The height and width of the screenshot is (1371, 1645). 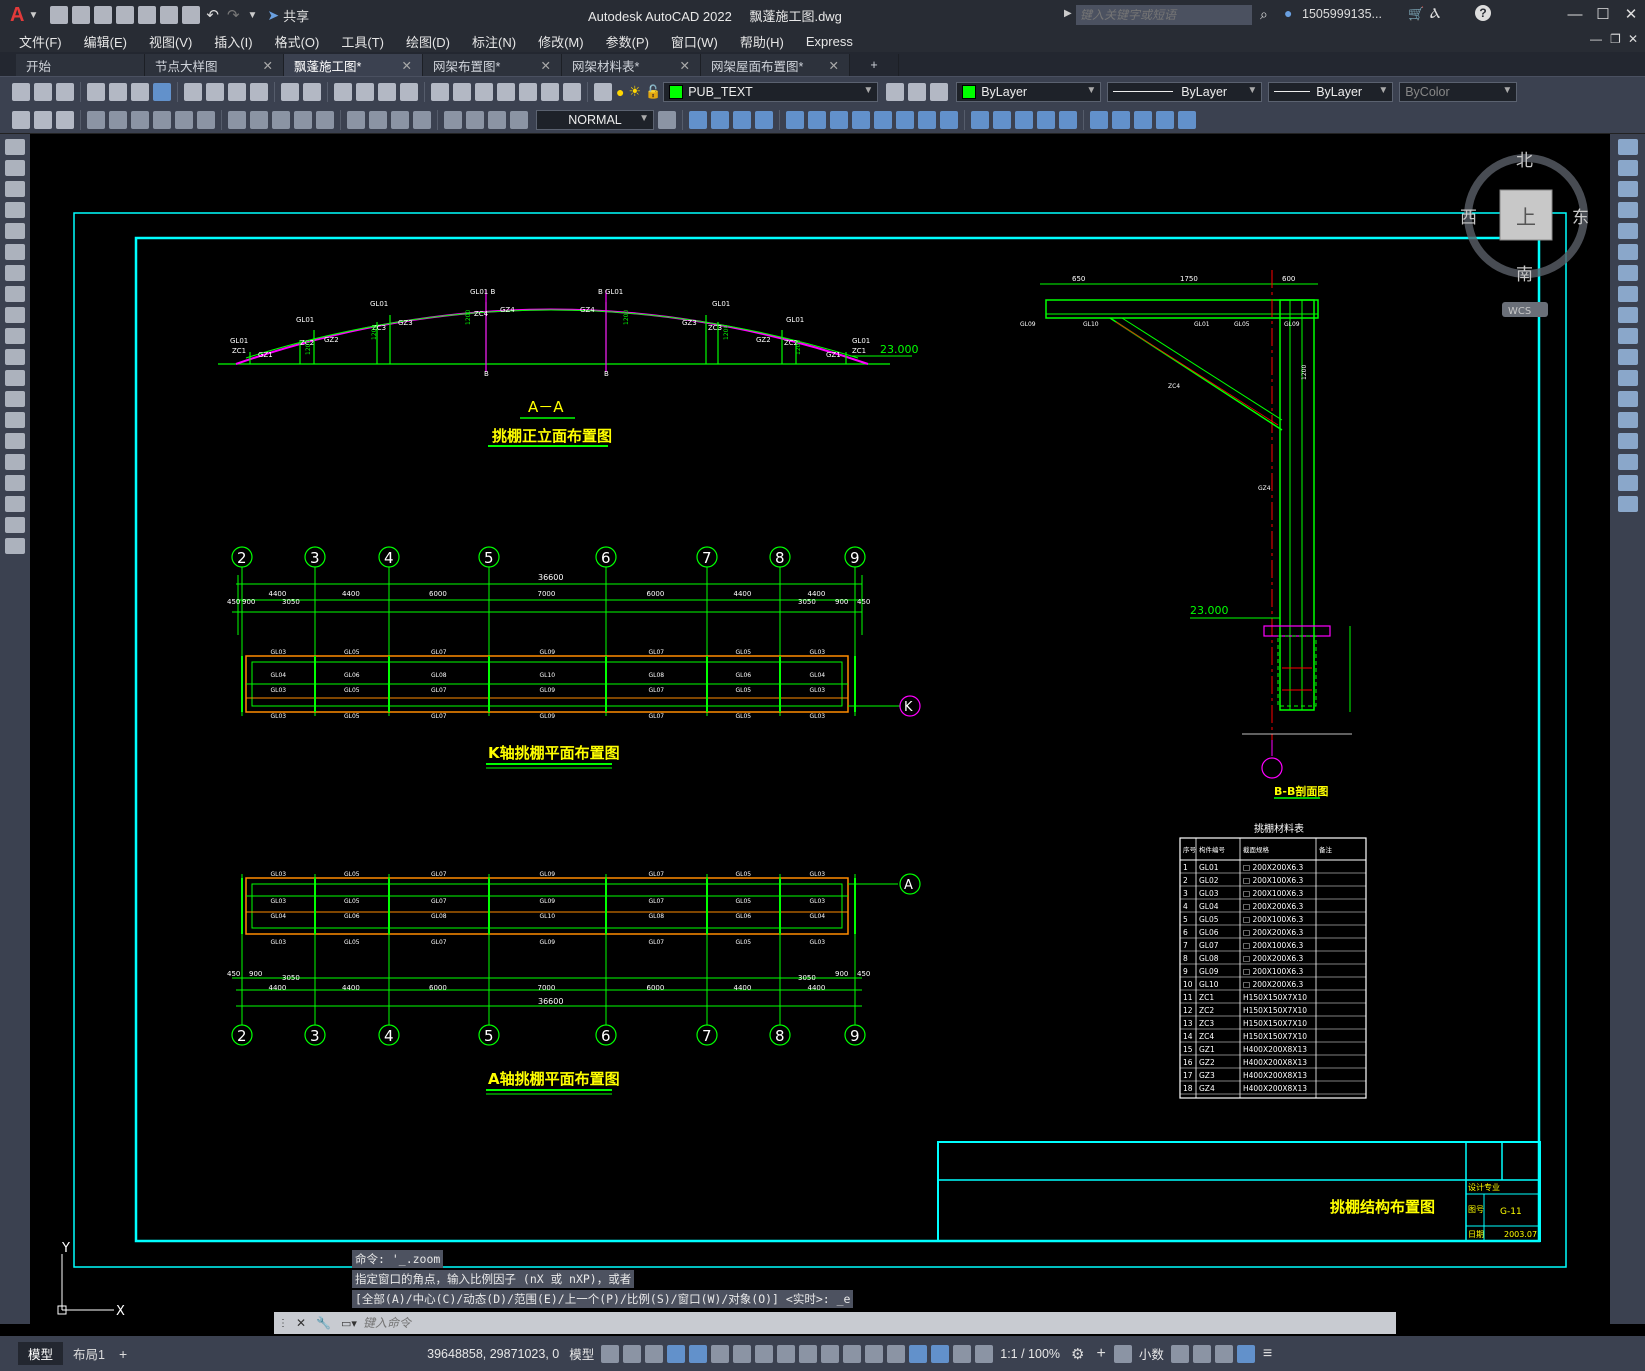 I want to click on color-dropdown: ByLayer ▼, so click(x=1029, y=91).